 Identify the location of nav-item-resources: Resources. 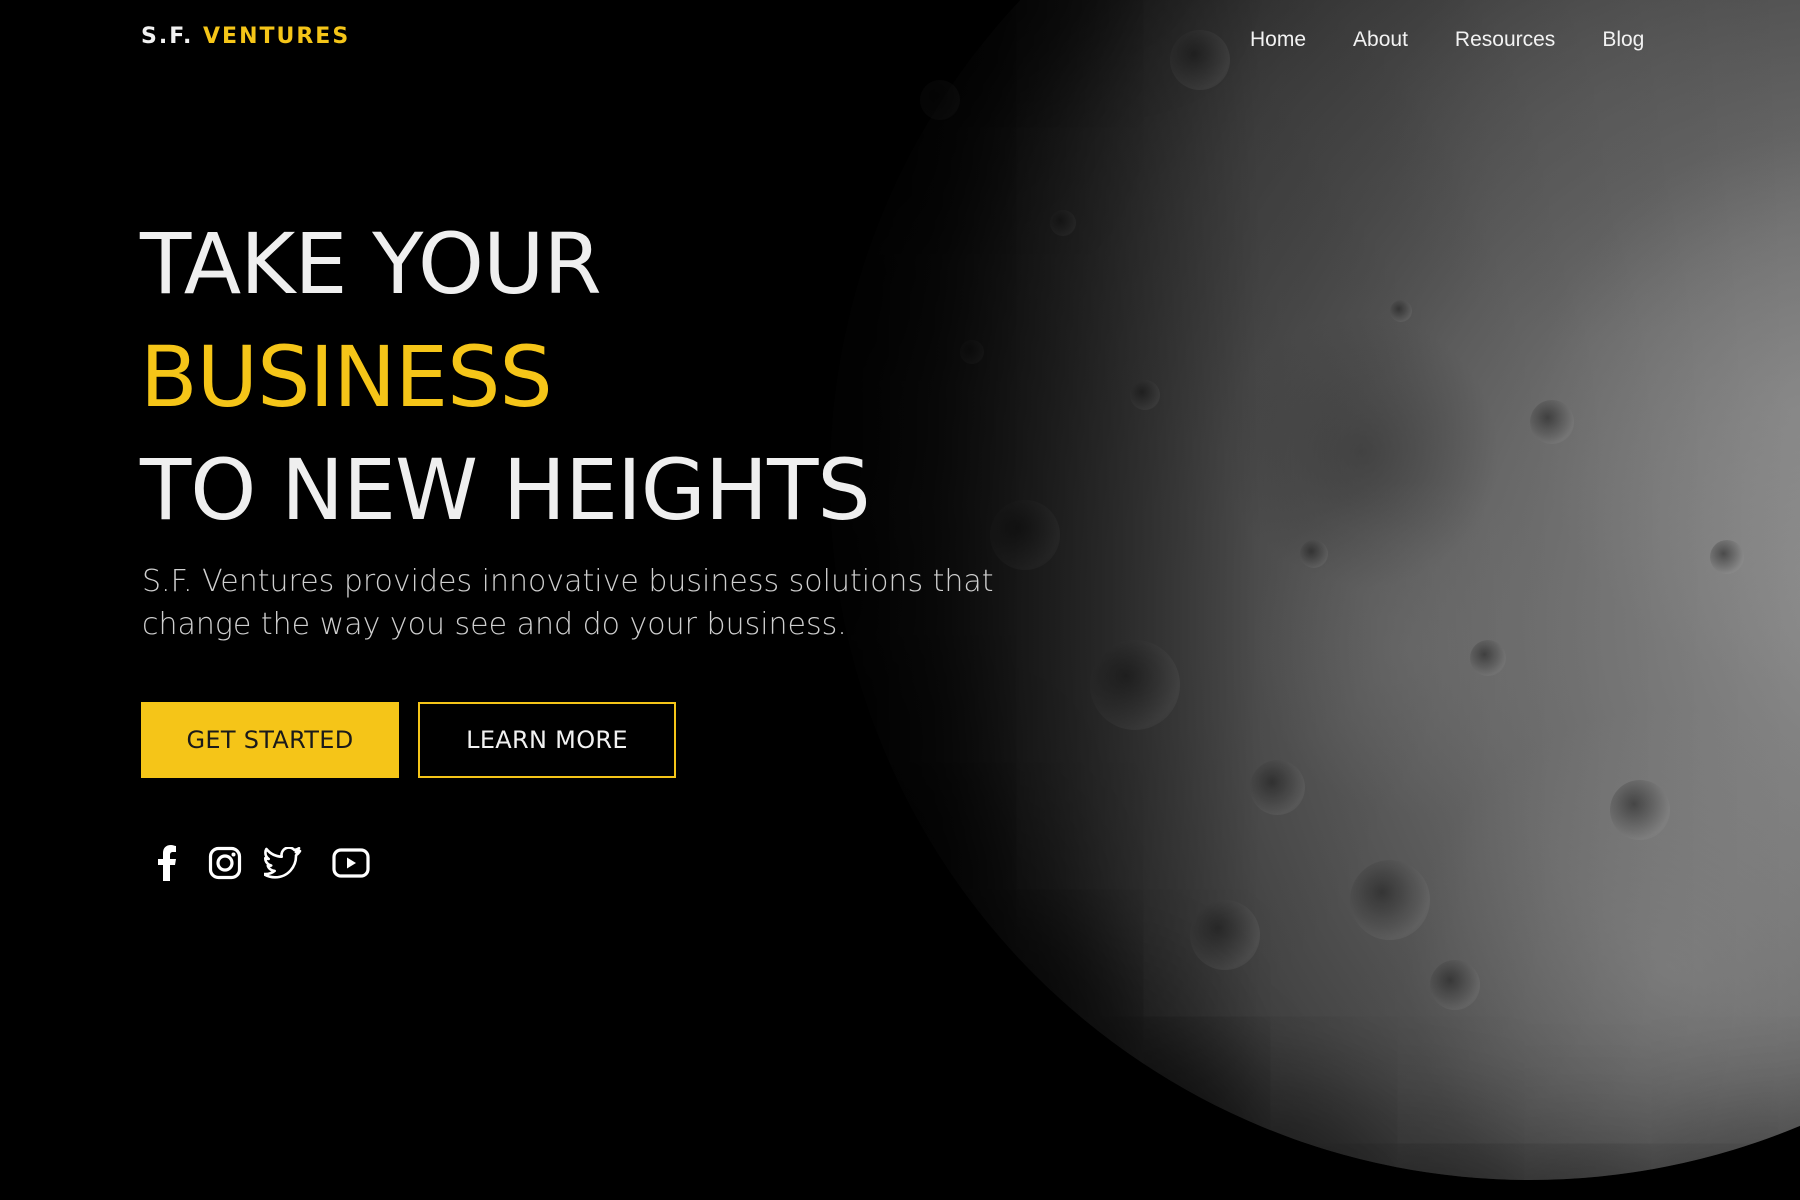
(1505, 40).